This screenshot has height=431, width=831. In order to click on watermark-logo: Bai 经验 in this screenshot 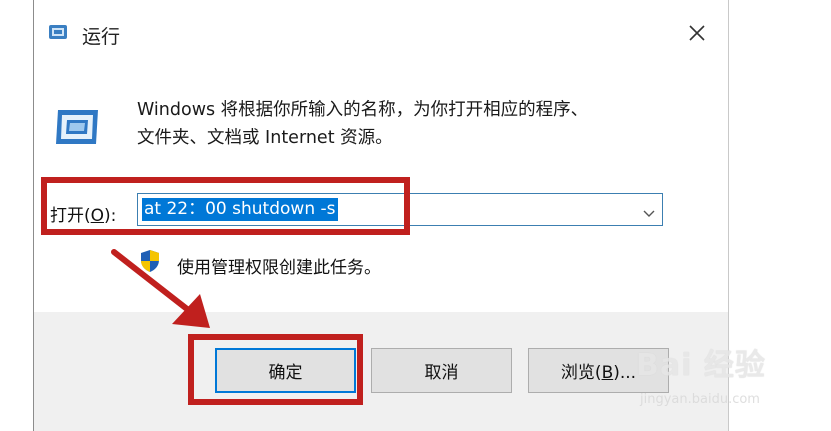, I will do `click(701, 365)`.